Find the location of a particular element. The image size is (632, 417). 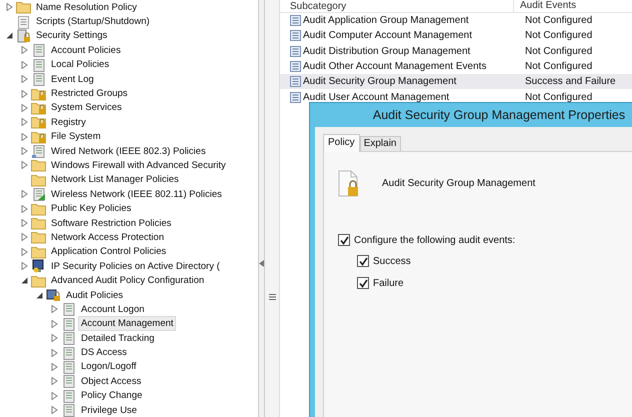

tree-item: Audit Policies is located at coordinates (94, 295).